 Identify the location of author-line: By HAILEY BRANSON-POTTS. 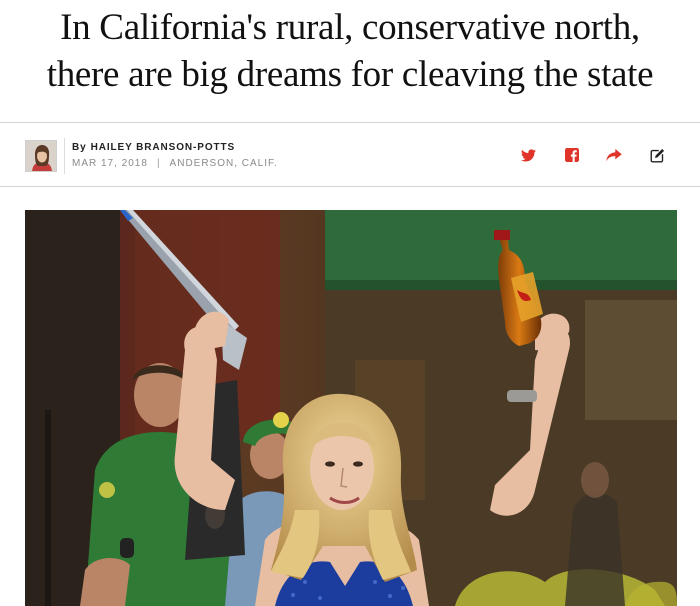
(175, 148).